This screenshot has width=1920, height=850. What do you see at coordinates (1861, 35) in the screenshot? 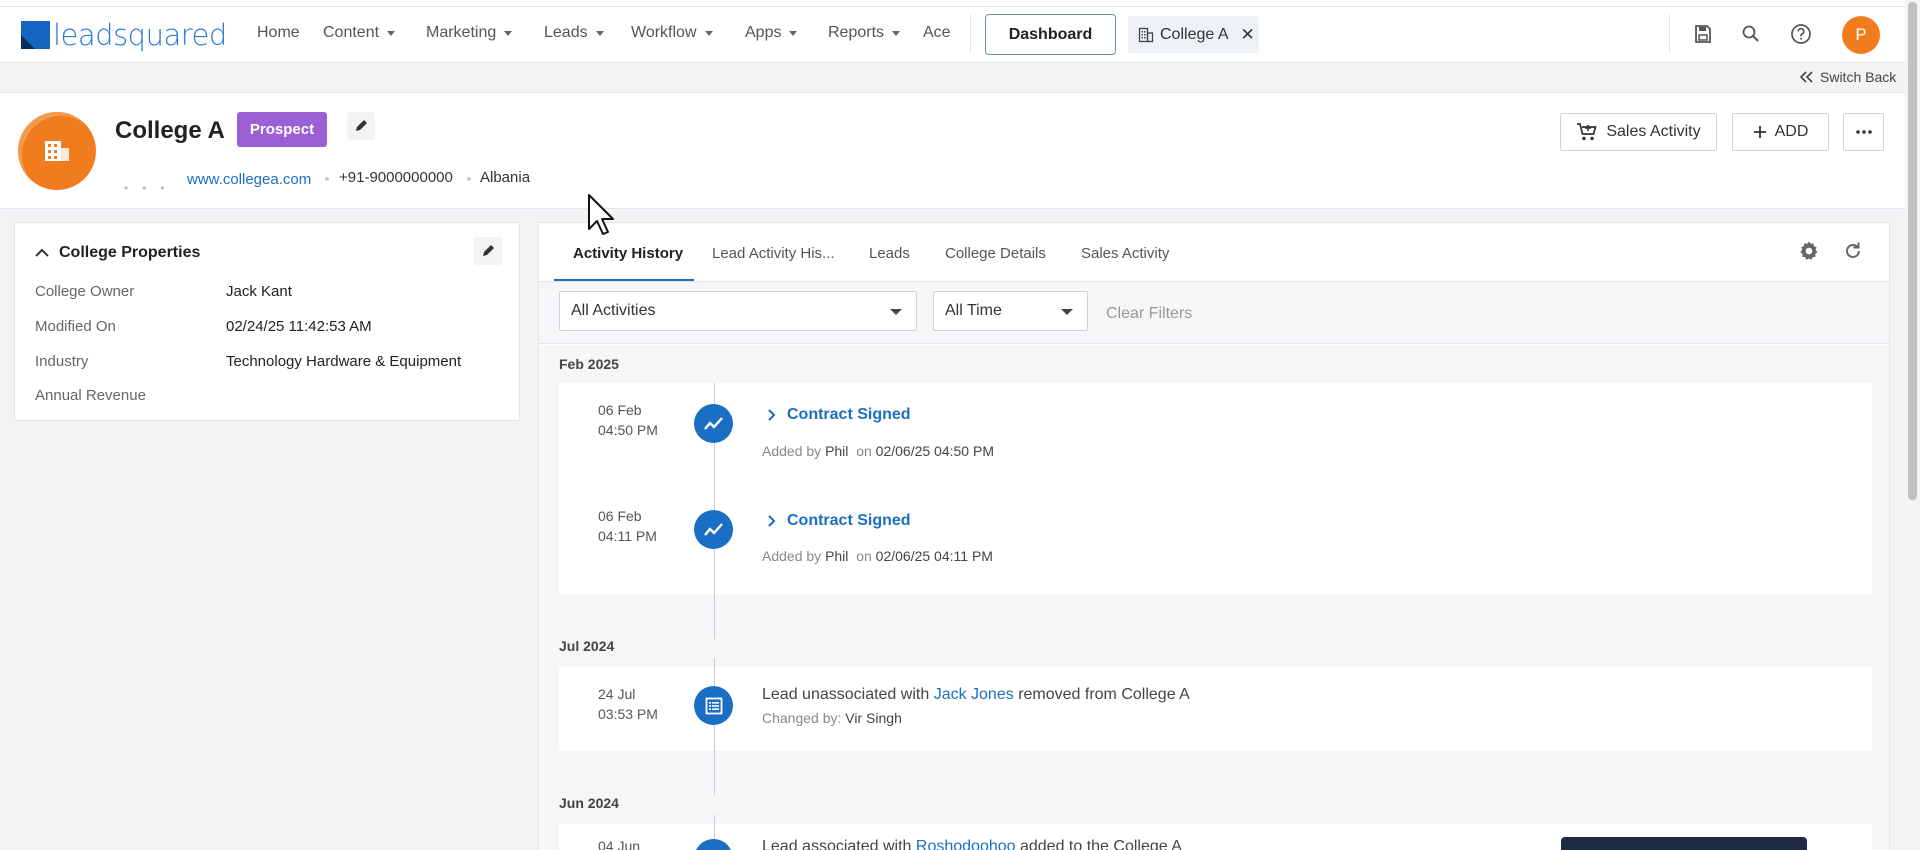
I see `user-avatar: P` at bounding box center [1861, 35].